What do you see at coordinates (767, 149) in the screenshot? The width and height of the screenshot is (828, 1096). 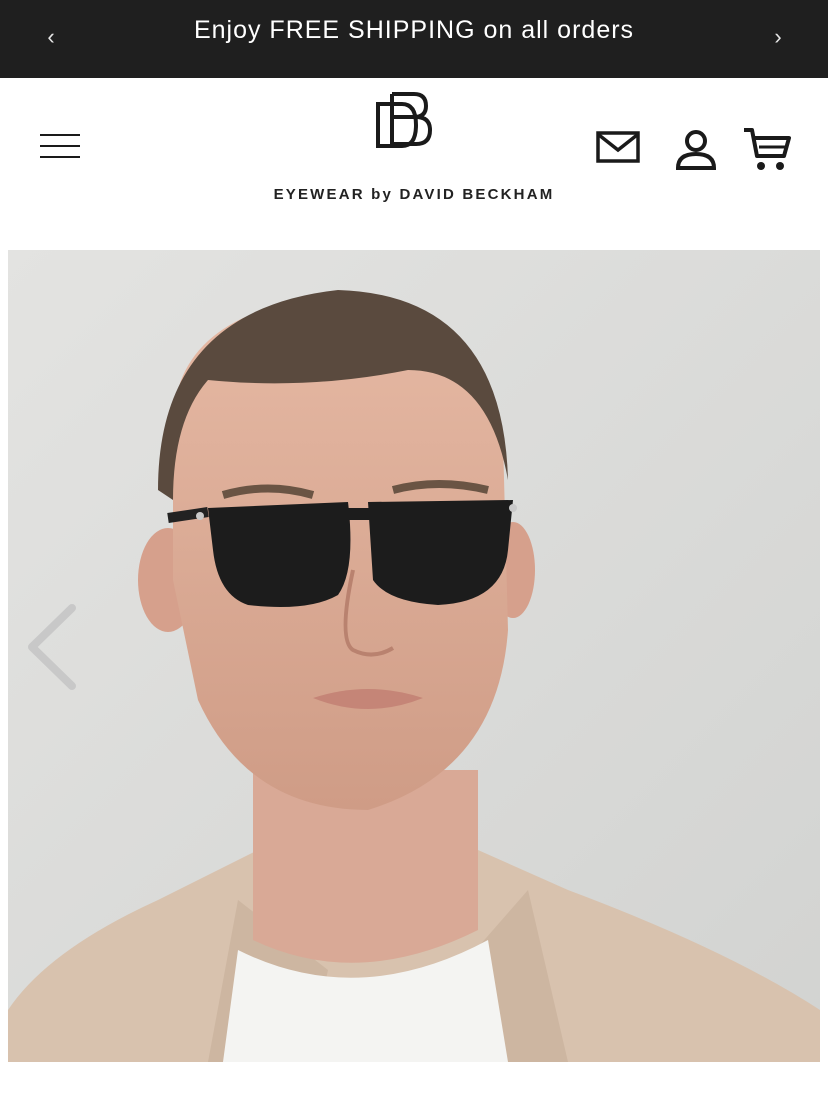 I see `cart-icon` at bounding box center [767, 149].